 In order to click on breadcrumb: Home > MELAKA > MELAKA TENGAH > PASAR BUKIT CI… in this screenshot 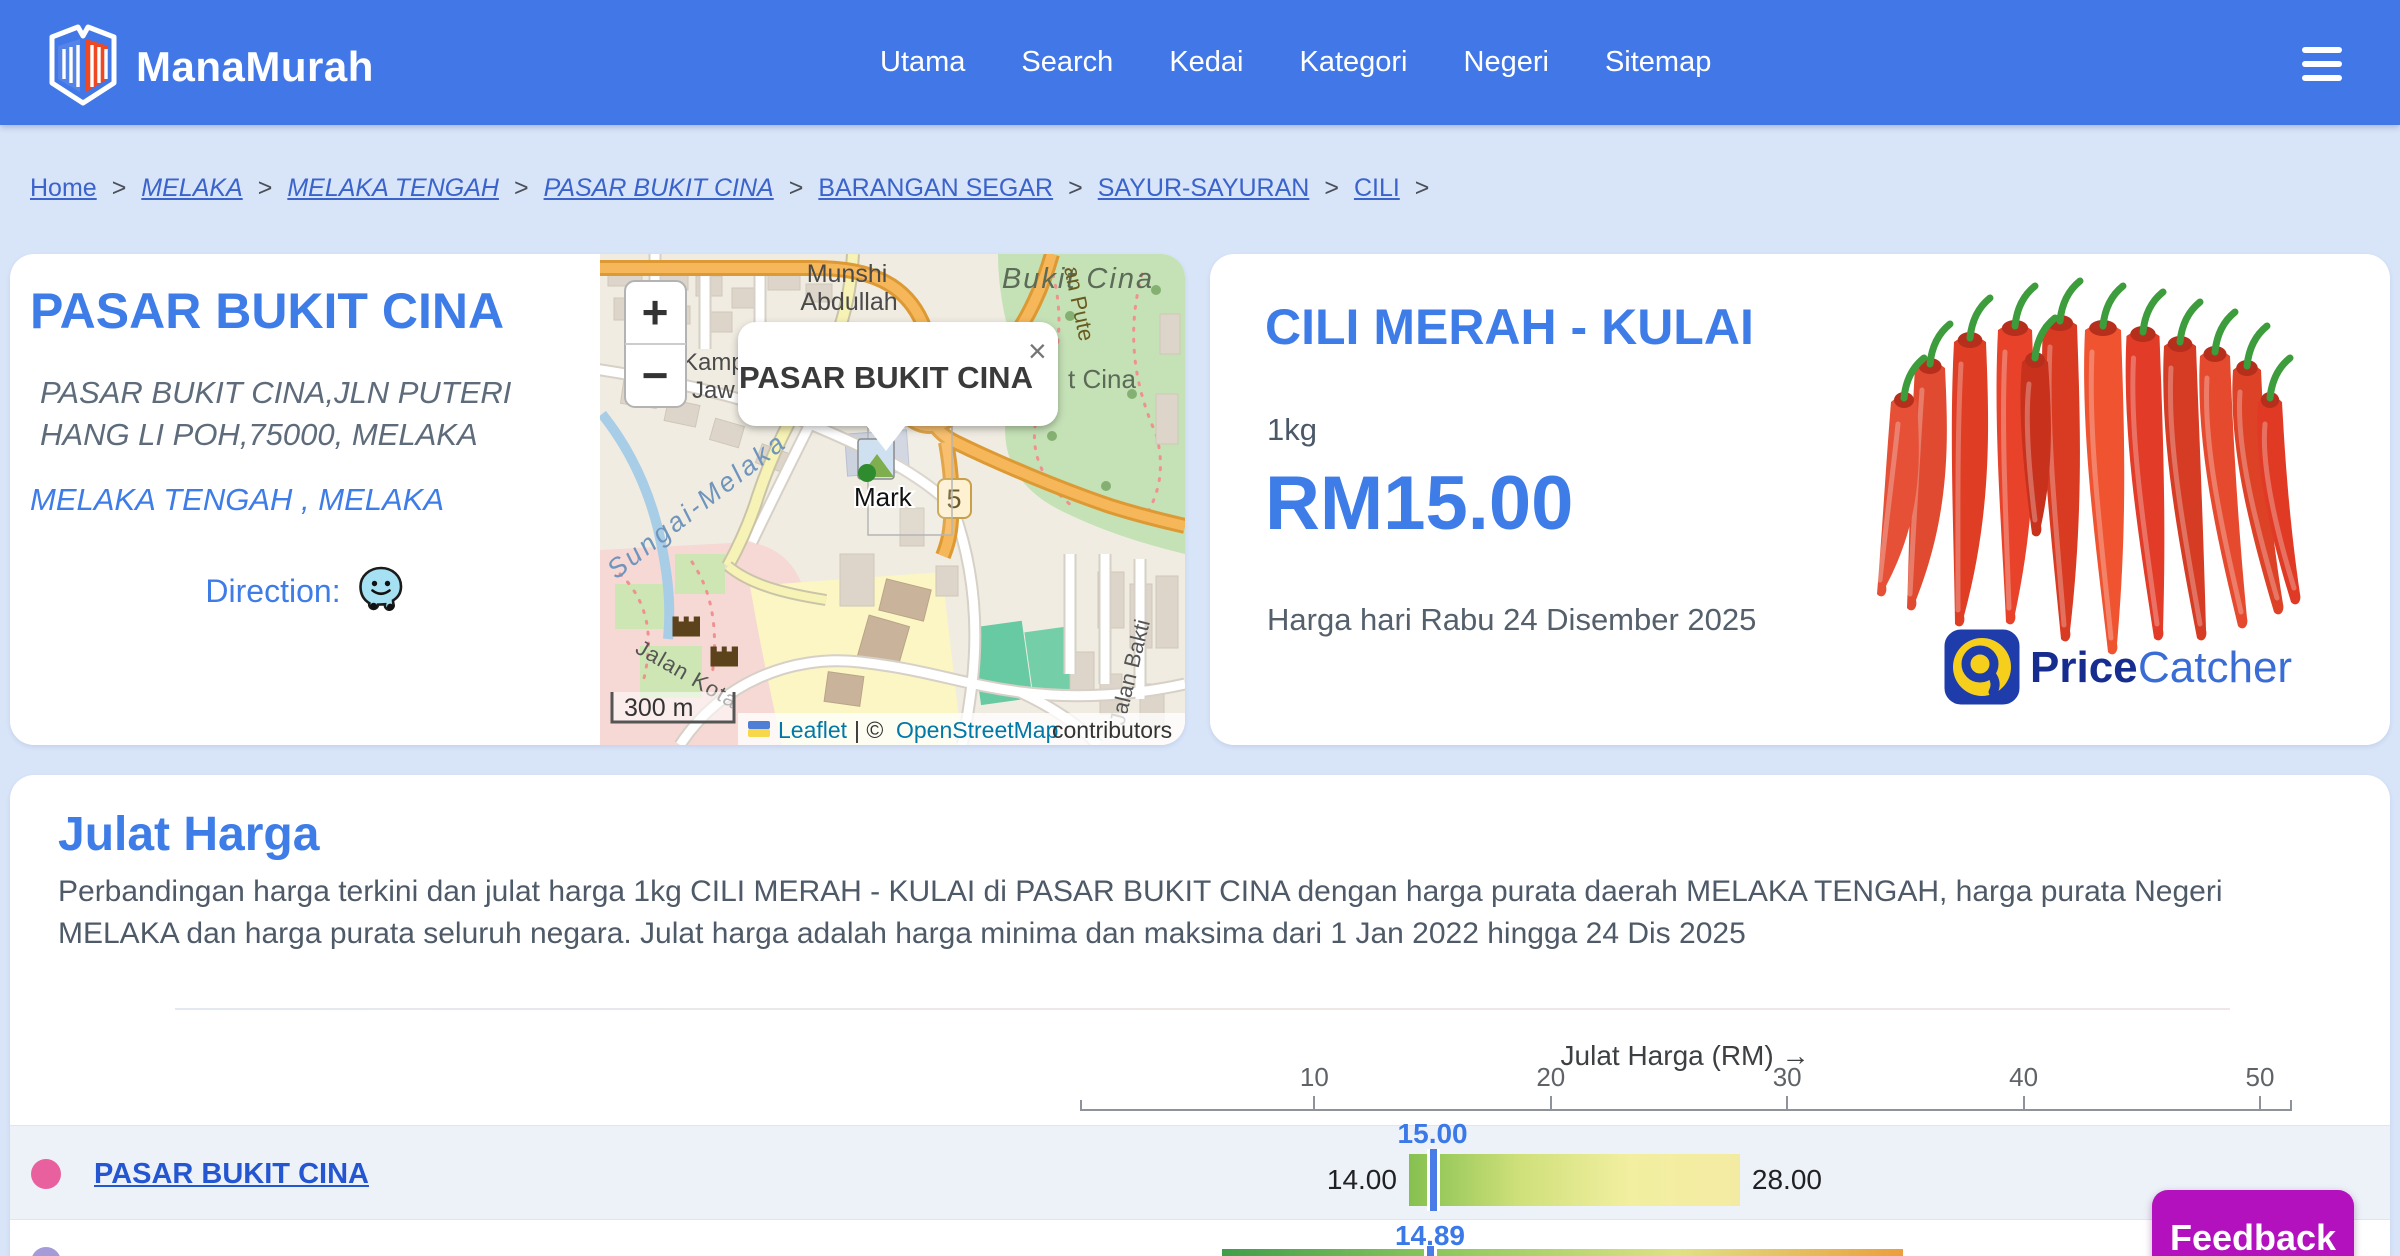, I will do `click(729, 188)`.